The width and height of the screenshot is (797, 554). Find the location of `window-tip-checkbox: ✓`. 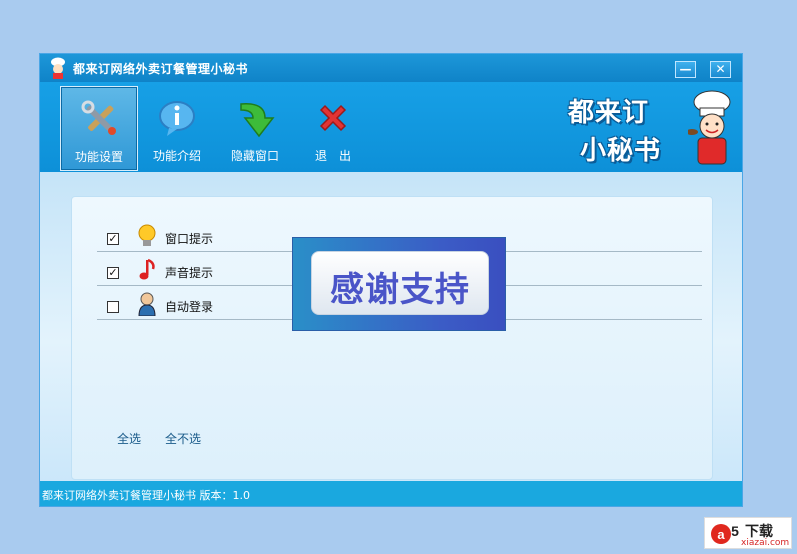

window-tip-checkbox: ✓ is located at coordinates (113, 239).